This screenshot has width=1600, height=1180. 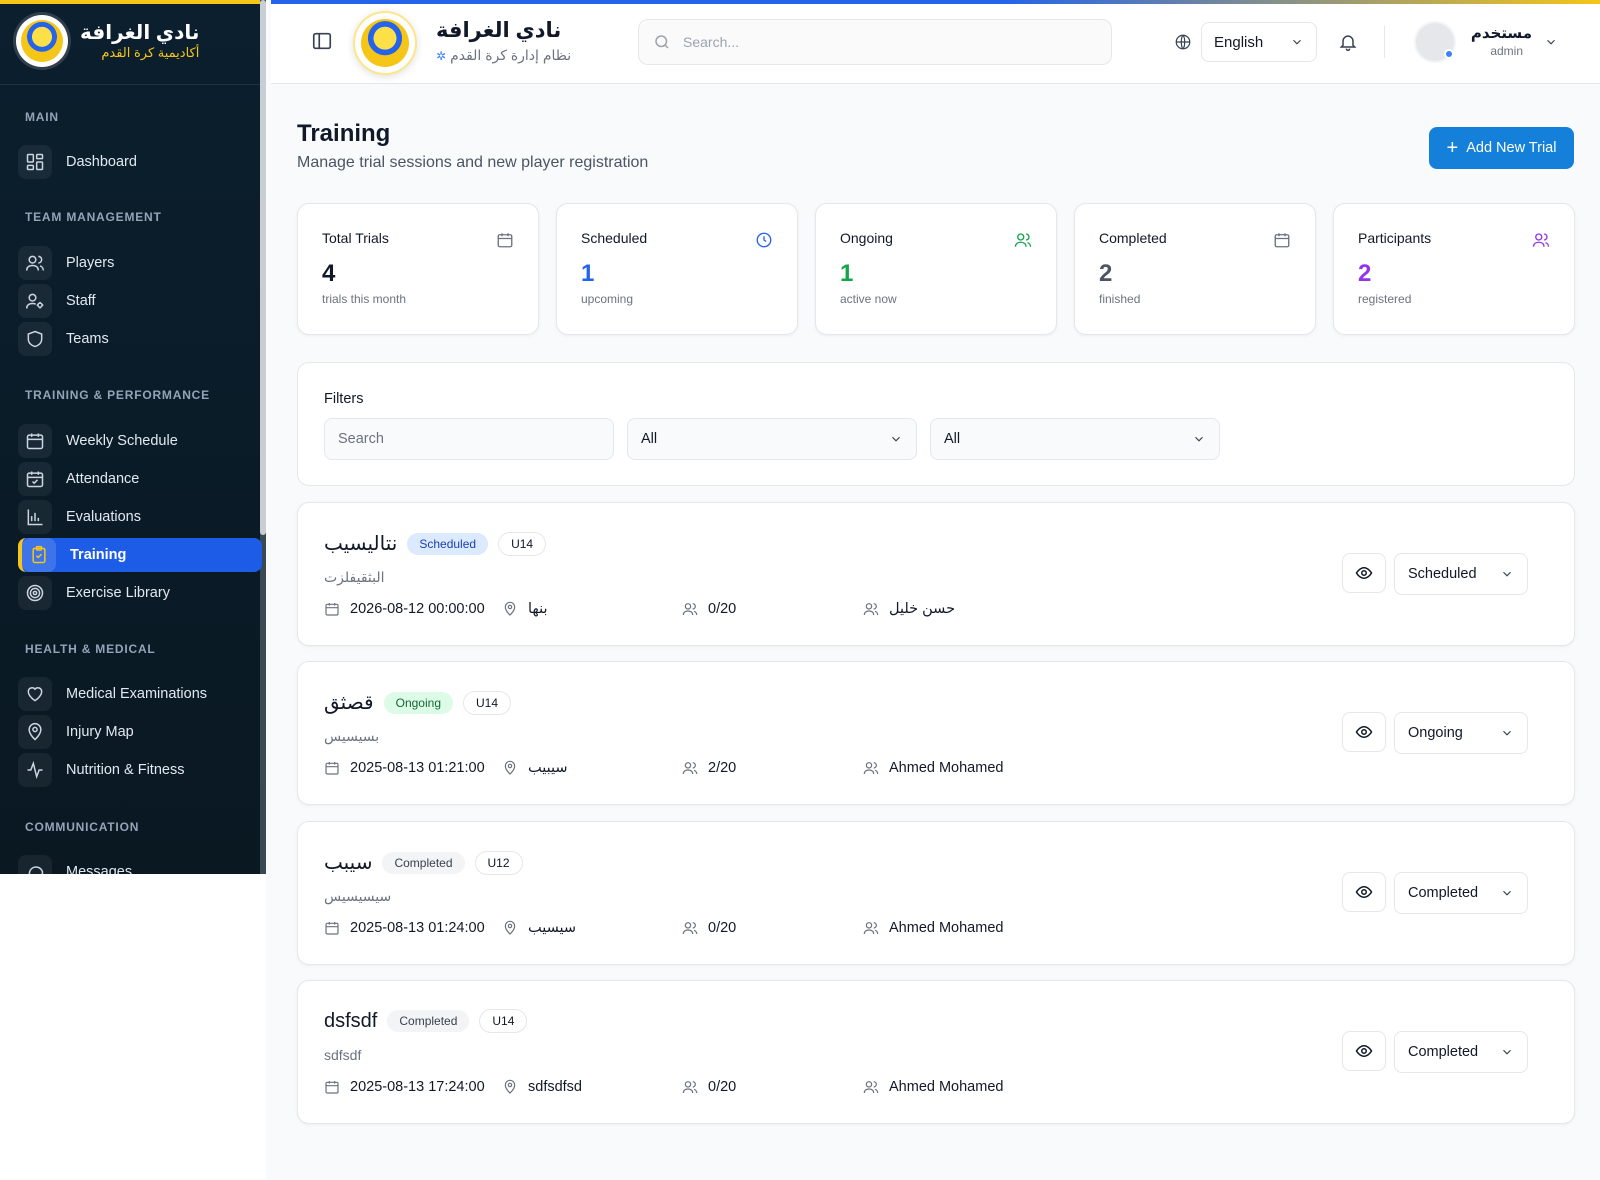 What do you see at coordinates (349, 703) in the screenshot?
I see `trial-name: قصثق` at bounding box center [349, 703].